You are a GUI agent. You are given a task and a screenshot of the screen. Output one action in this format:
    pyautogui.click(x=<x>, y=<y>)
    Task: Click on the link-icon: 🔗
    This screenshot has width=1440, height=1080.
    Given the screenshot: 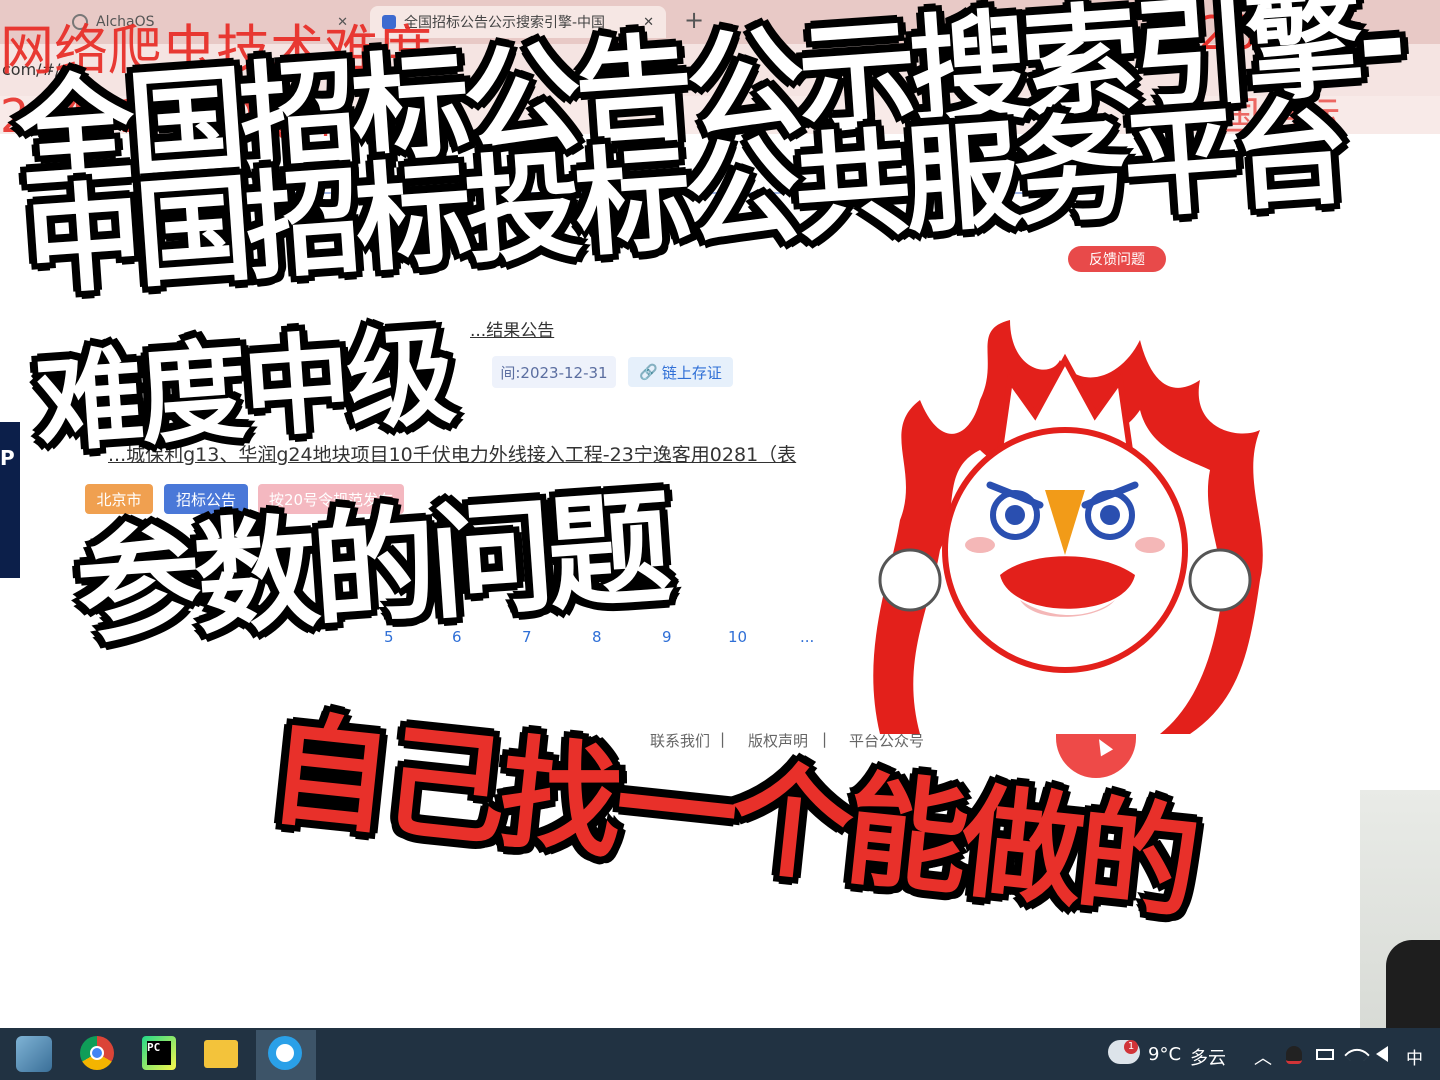 What is the action you would take?
    pyautogui.click(x=648, y=372)
    